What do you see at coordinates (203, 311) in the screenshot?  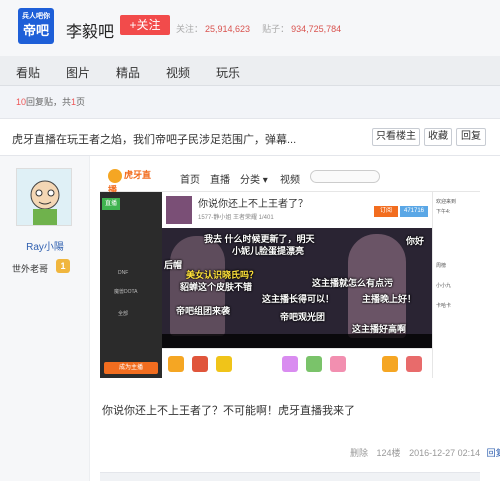 I see `danmu-9: 帝吧组团来袭` at bounding box center [203, 311].